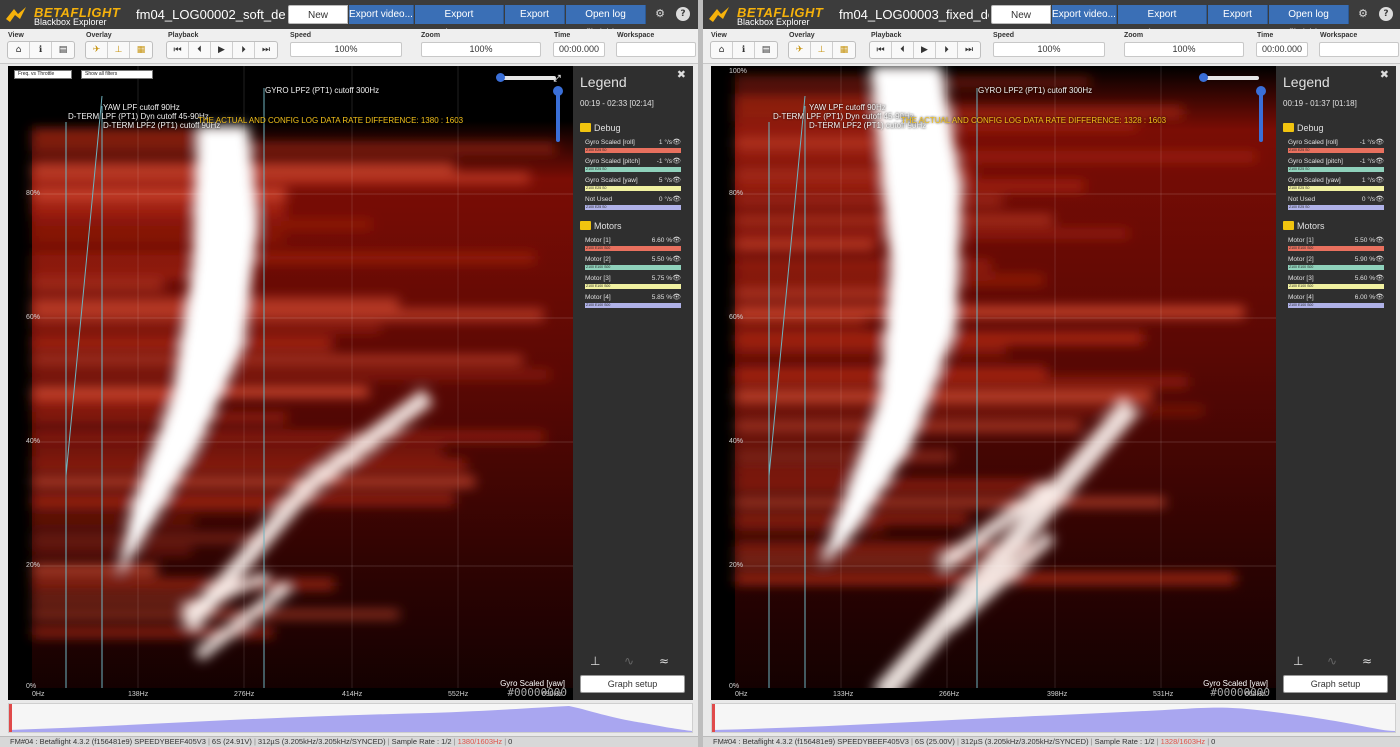 This screenshot has height=747, width=1400. Describe the element at coordinates (1336, 166) in the screenshot. I see `legend-item: Gyro Scaled [pitch] -1 °/s 👁 Z100 E25 S0` at that location.